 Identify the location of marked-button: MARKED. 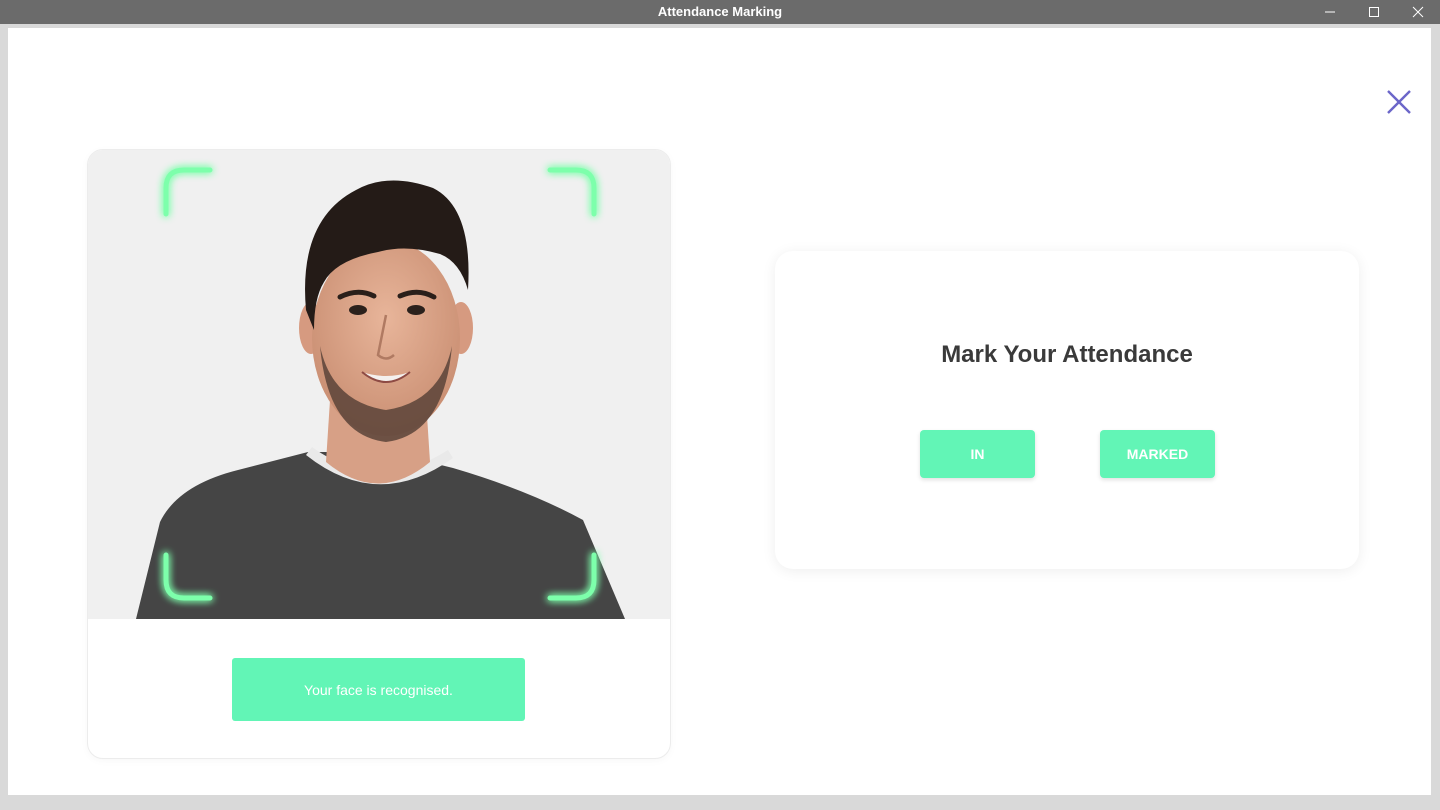
(1157, 454).